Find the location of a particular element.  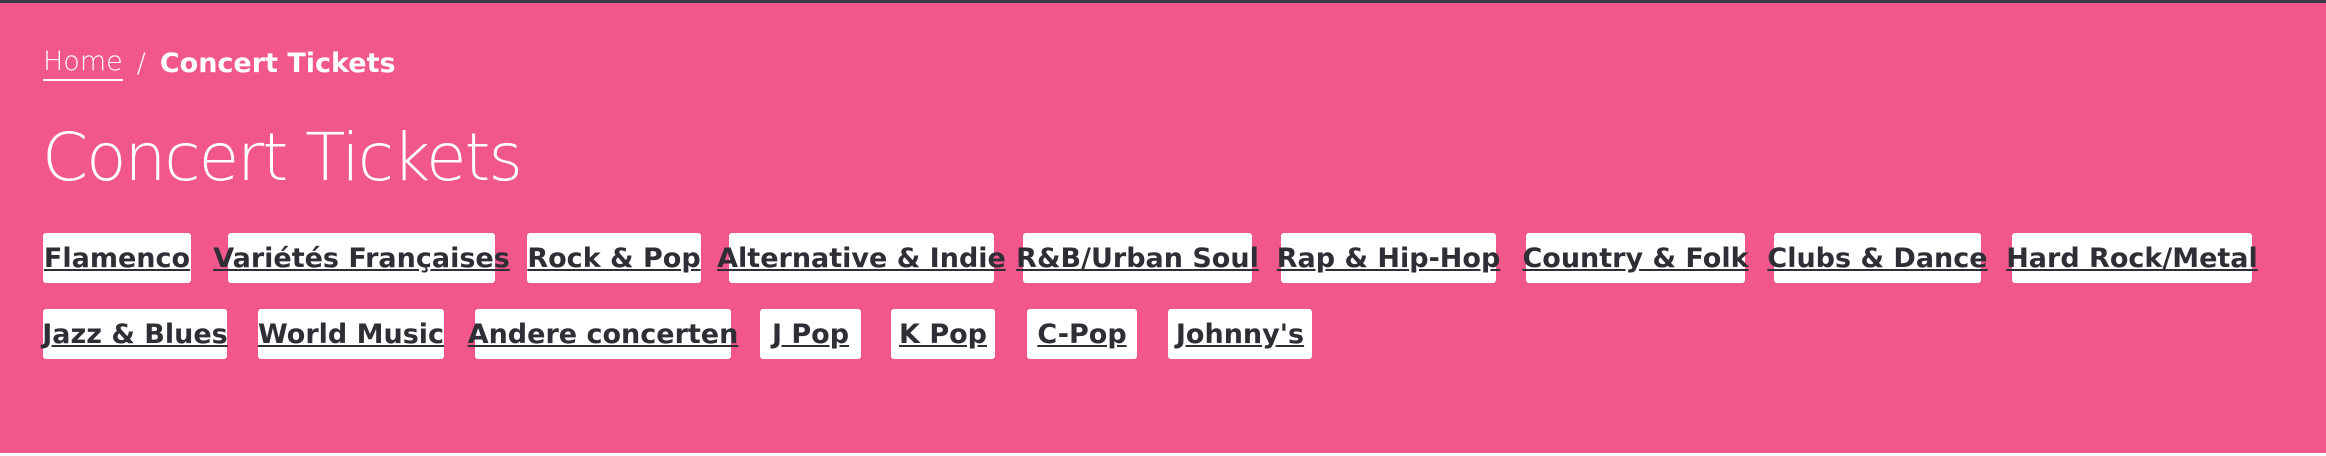

category-tag-hard-rock-metal: Hard Rock/Metal is located at coordinates (2132, 258).